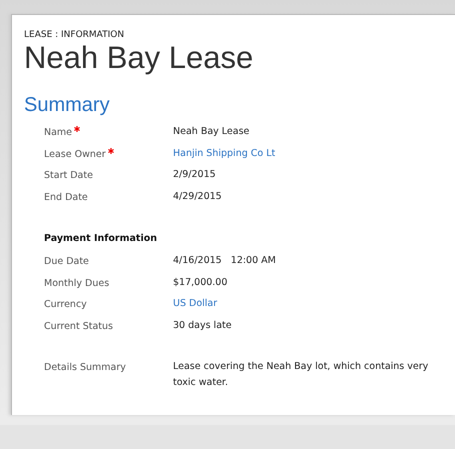 This screenshot has width=455, height=449. What do you see at coordinates (195, 175) in the screenshot?
I see `field-value: 2/9/2015` at bounding box center [195, 175].